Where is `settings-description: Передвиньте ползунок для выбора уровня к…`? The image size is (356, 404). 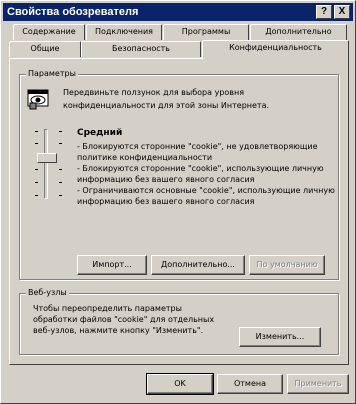
settings-description: Передвиньте ползунок для выбора уровня к… is located at coordinates (166, 99).